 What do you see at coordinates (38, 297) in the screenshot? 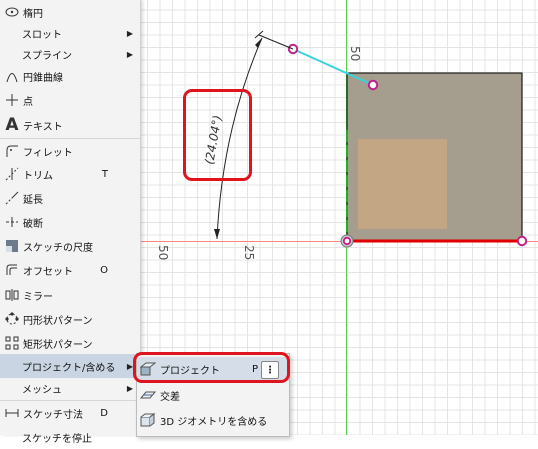
I see `menu-item-label: ミラー` at bounding box center [38, 297].